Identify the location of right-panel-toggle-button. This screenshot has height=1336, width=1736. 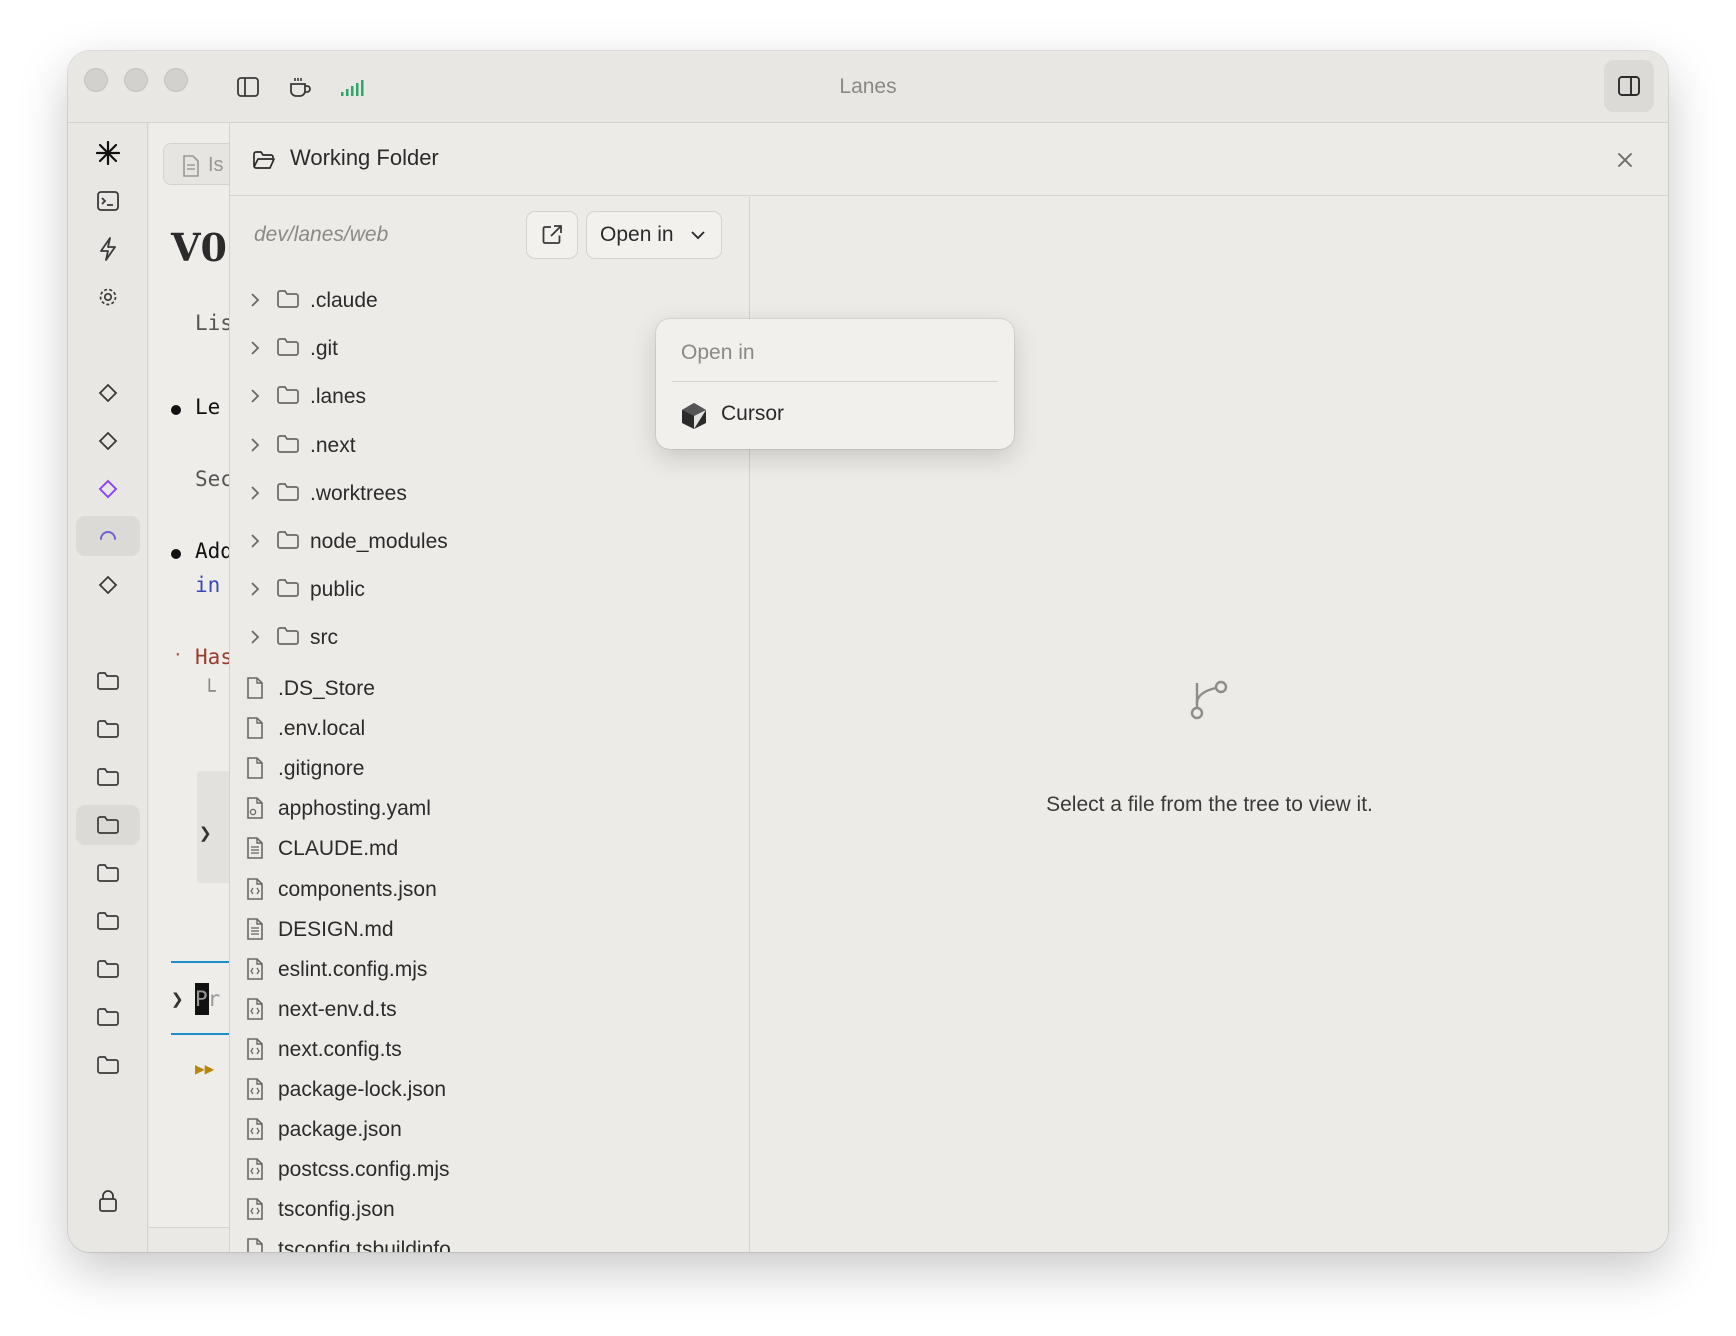
(1629, 86).